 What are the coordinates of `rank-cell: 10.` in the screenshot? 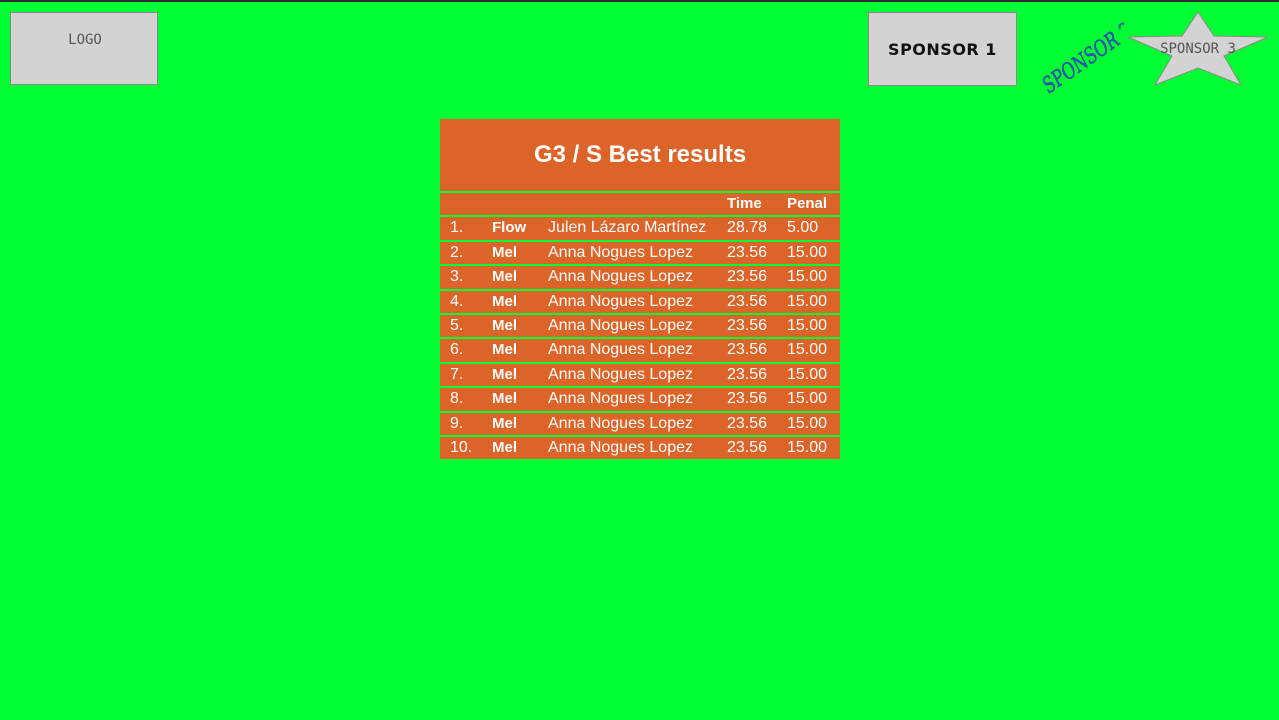 It's located at (461, 447).